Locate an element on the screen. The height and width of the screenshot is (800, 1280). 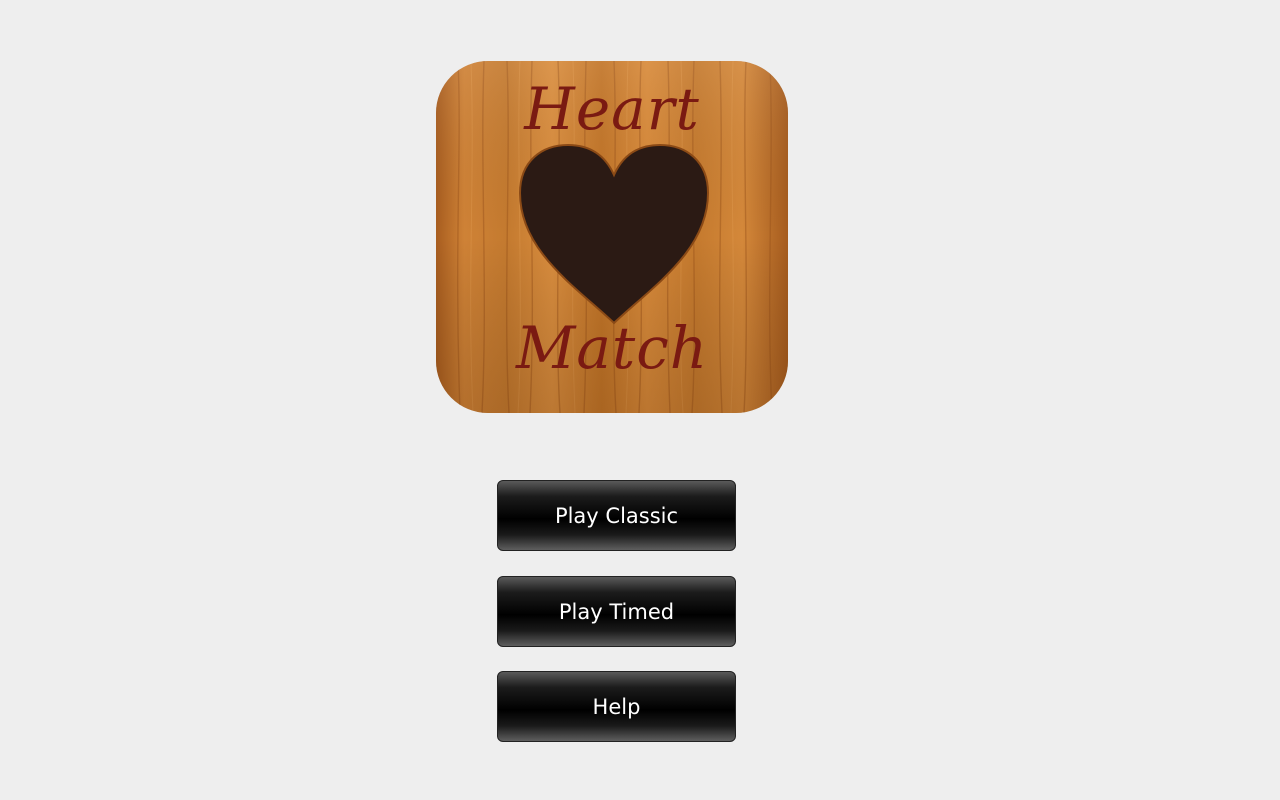
help-button: Help is located at coordinates (616, 706).